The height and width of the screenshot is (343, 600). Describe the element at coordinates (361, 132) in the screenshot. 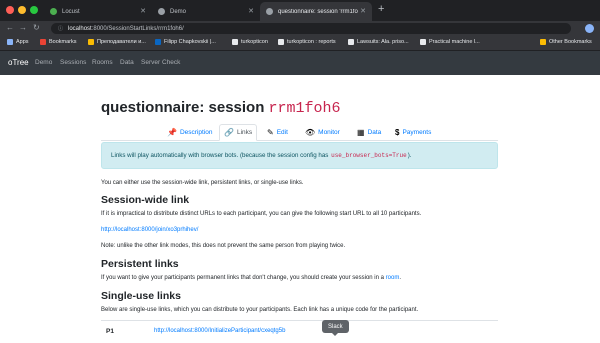

I see `table-icon: ▦` at that location.